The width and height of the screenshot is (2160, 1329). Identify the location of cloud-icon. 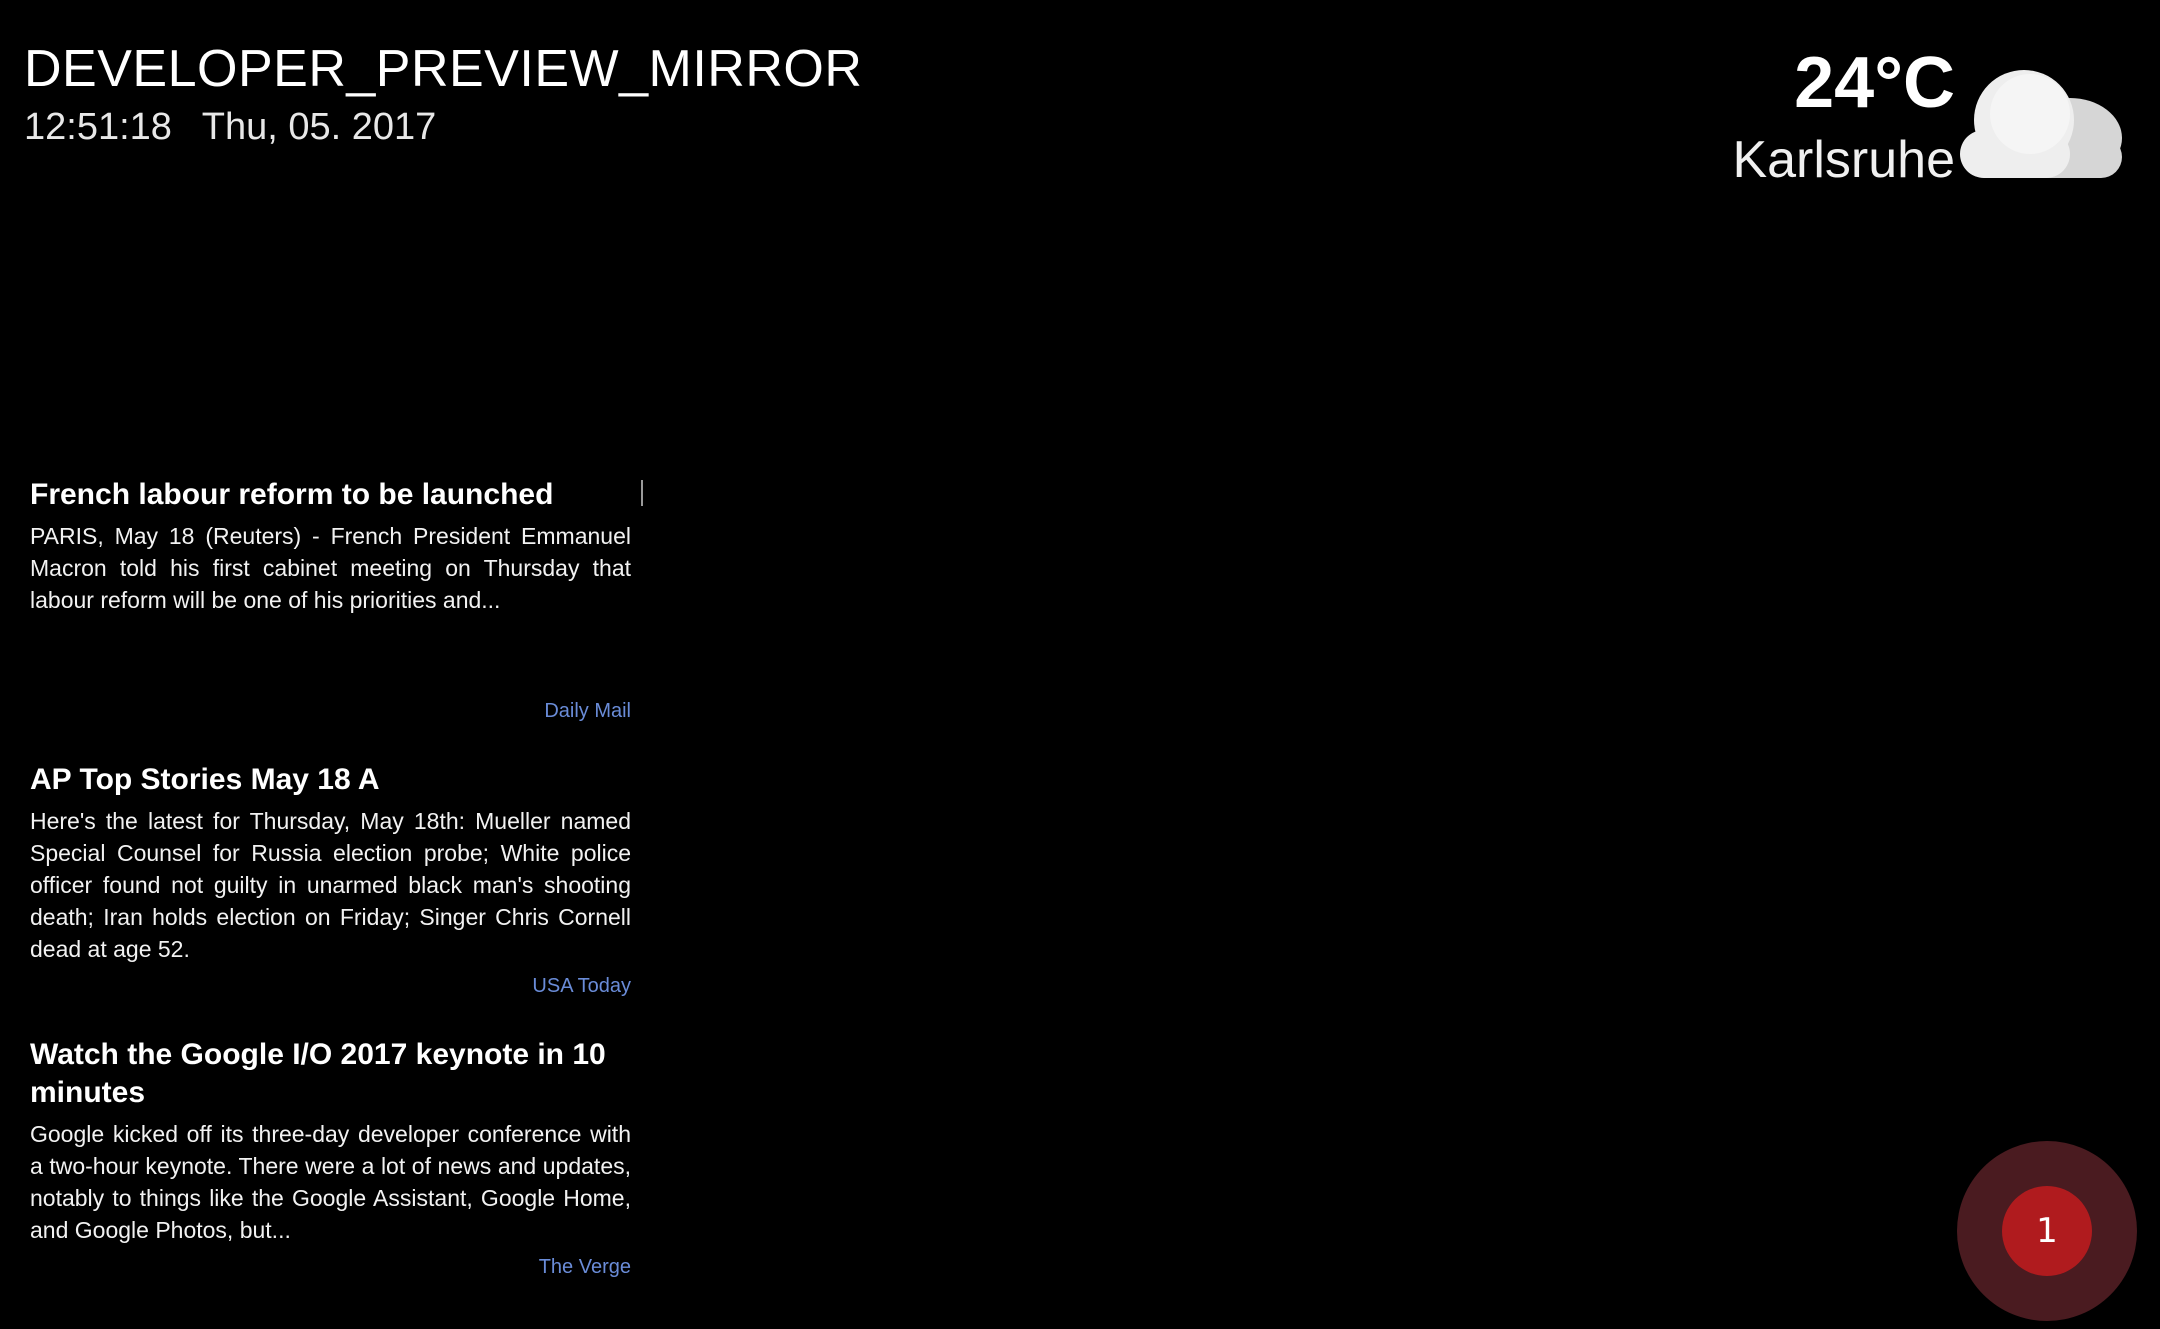
(2041, 124).